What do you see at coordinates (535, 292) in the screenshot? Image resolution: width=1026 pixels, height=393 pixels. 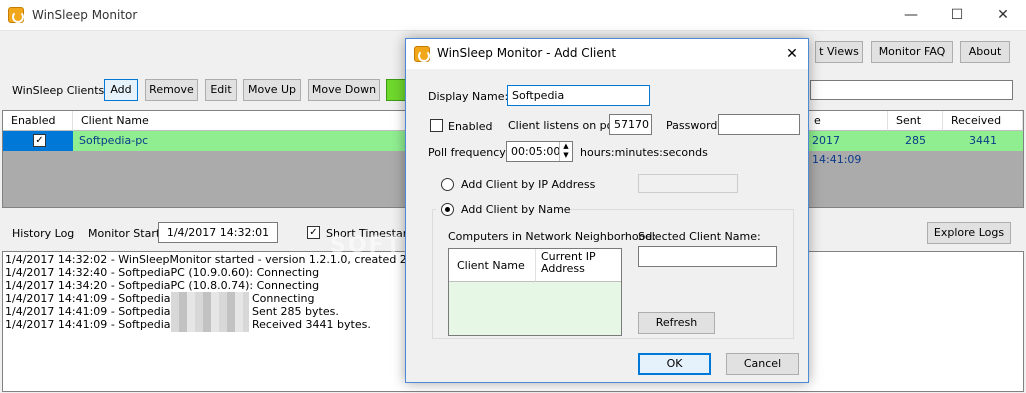 I see `neighborhood-list: Client Name Current IP Address` at bounding box center [535, 292].